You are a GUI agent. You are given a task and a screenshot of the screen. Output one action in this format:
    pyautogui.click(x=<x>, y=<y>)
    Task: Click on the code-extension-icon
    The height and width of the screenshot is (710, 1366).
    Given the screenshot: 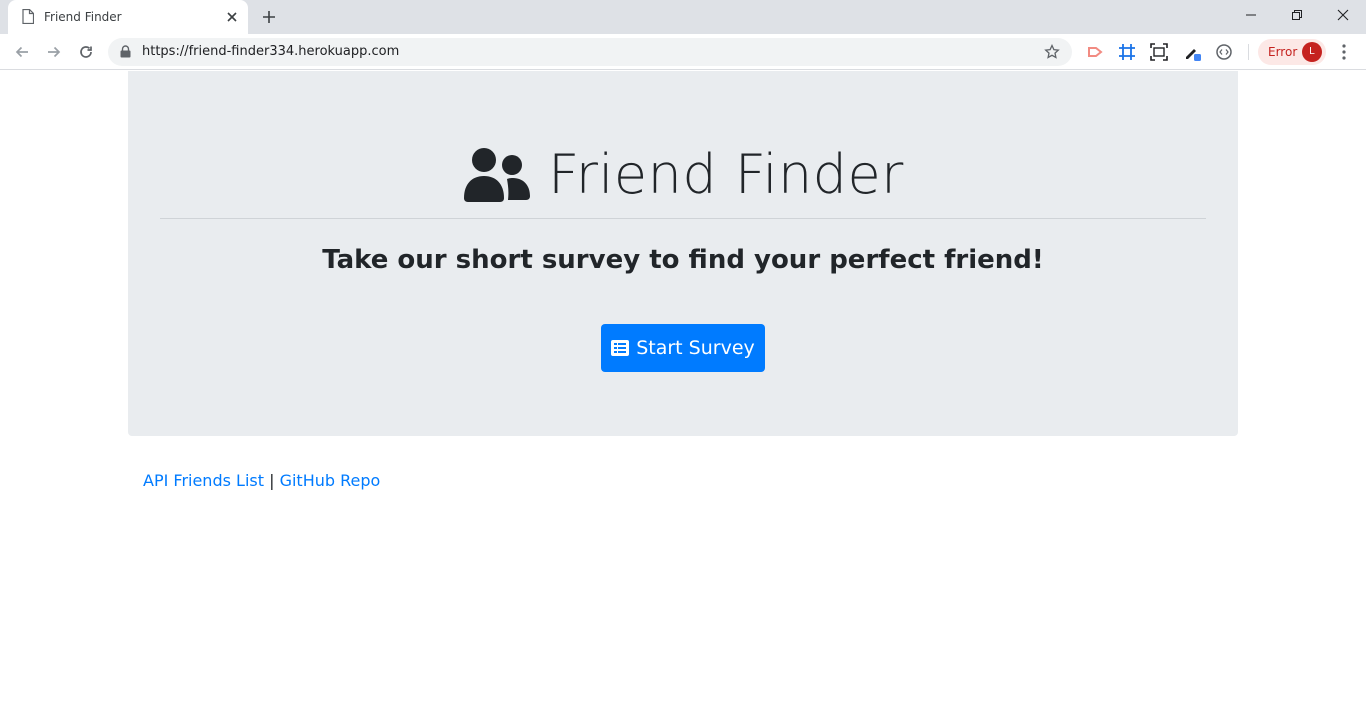 What is the action you would take?
    pyautogui.click(x=1224, y=52)
    